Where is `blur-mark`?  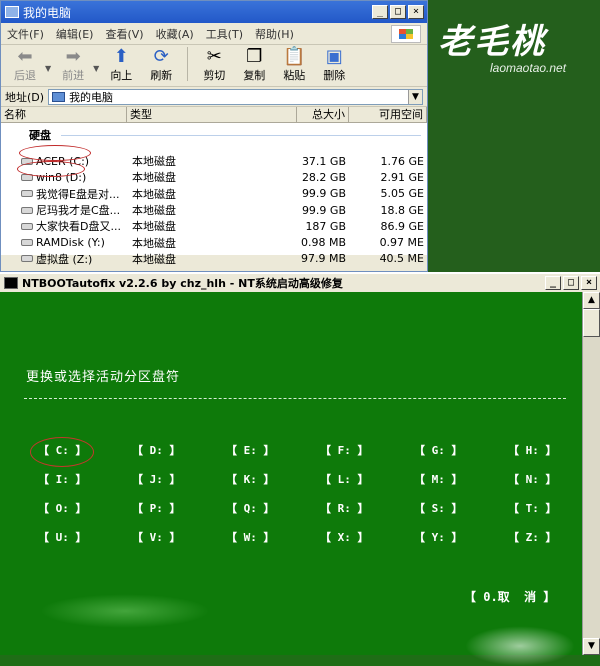
blur-mark is located at coordinates (520, 646).